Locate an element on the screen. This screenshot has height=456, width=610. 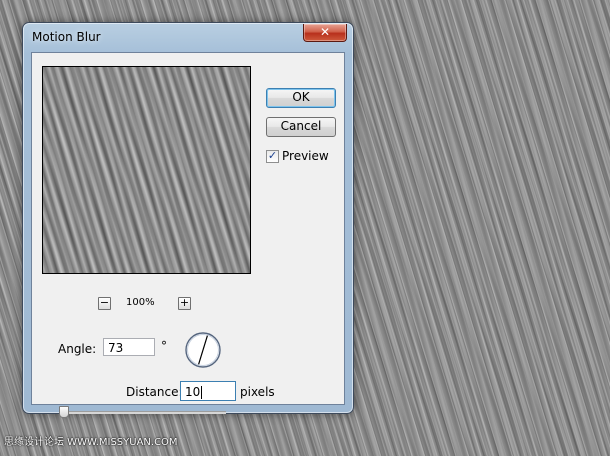
distance-slider-thumb is located at coordinates (64, 412).